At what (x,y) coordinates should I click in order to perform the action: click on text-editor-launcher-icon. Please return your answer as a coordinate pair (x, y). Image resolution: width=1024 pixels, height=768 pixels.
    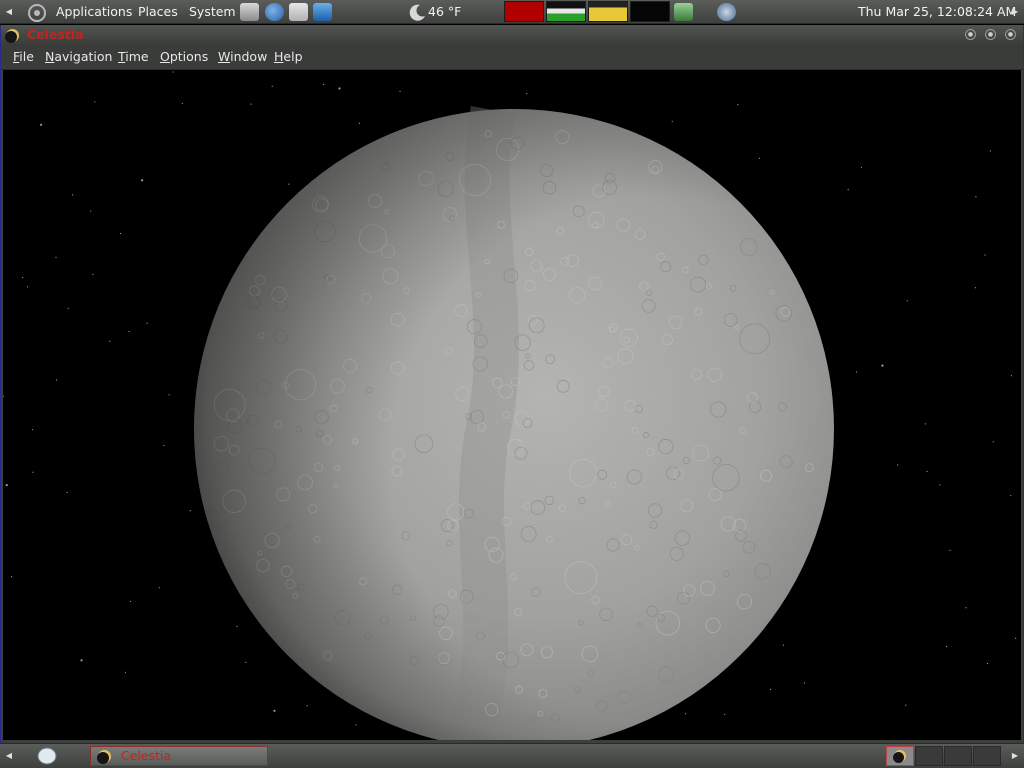
    Looking at the image, I should click on (249, 12).